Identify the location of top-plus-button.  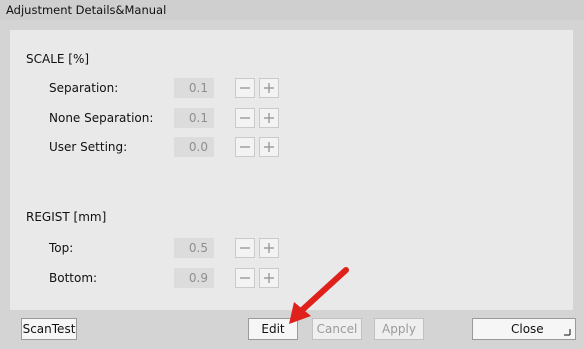
(269, 248).